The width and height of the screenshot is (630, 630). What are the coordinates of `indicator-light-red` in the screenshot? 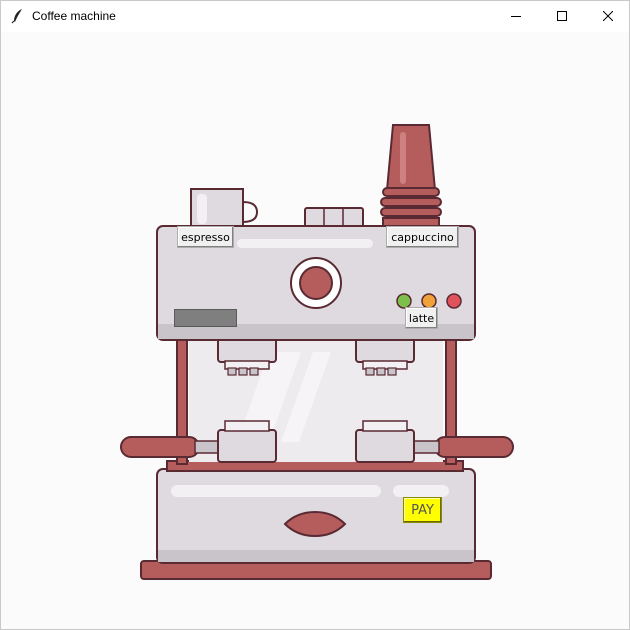 It's located at (454, 301).